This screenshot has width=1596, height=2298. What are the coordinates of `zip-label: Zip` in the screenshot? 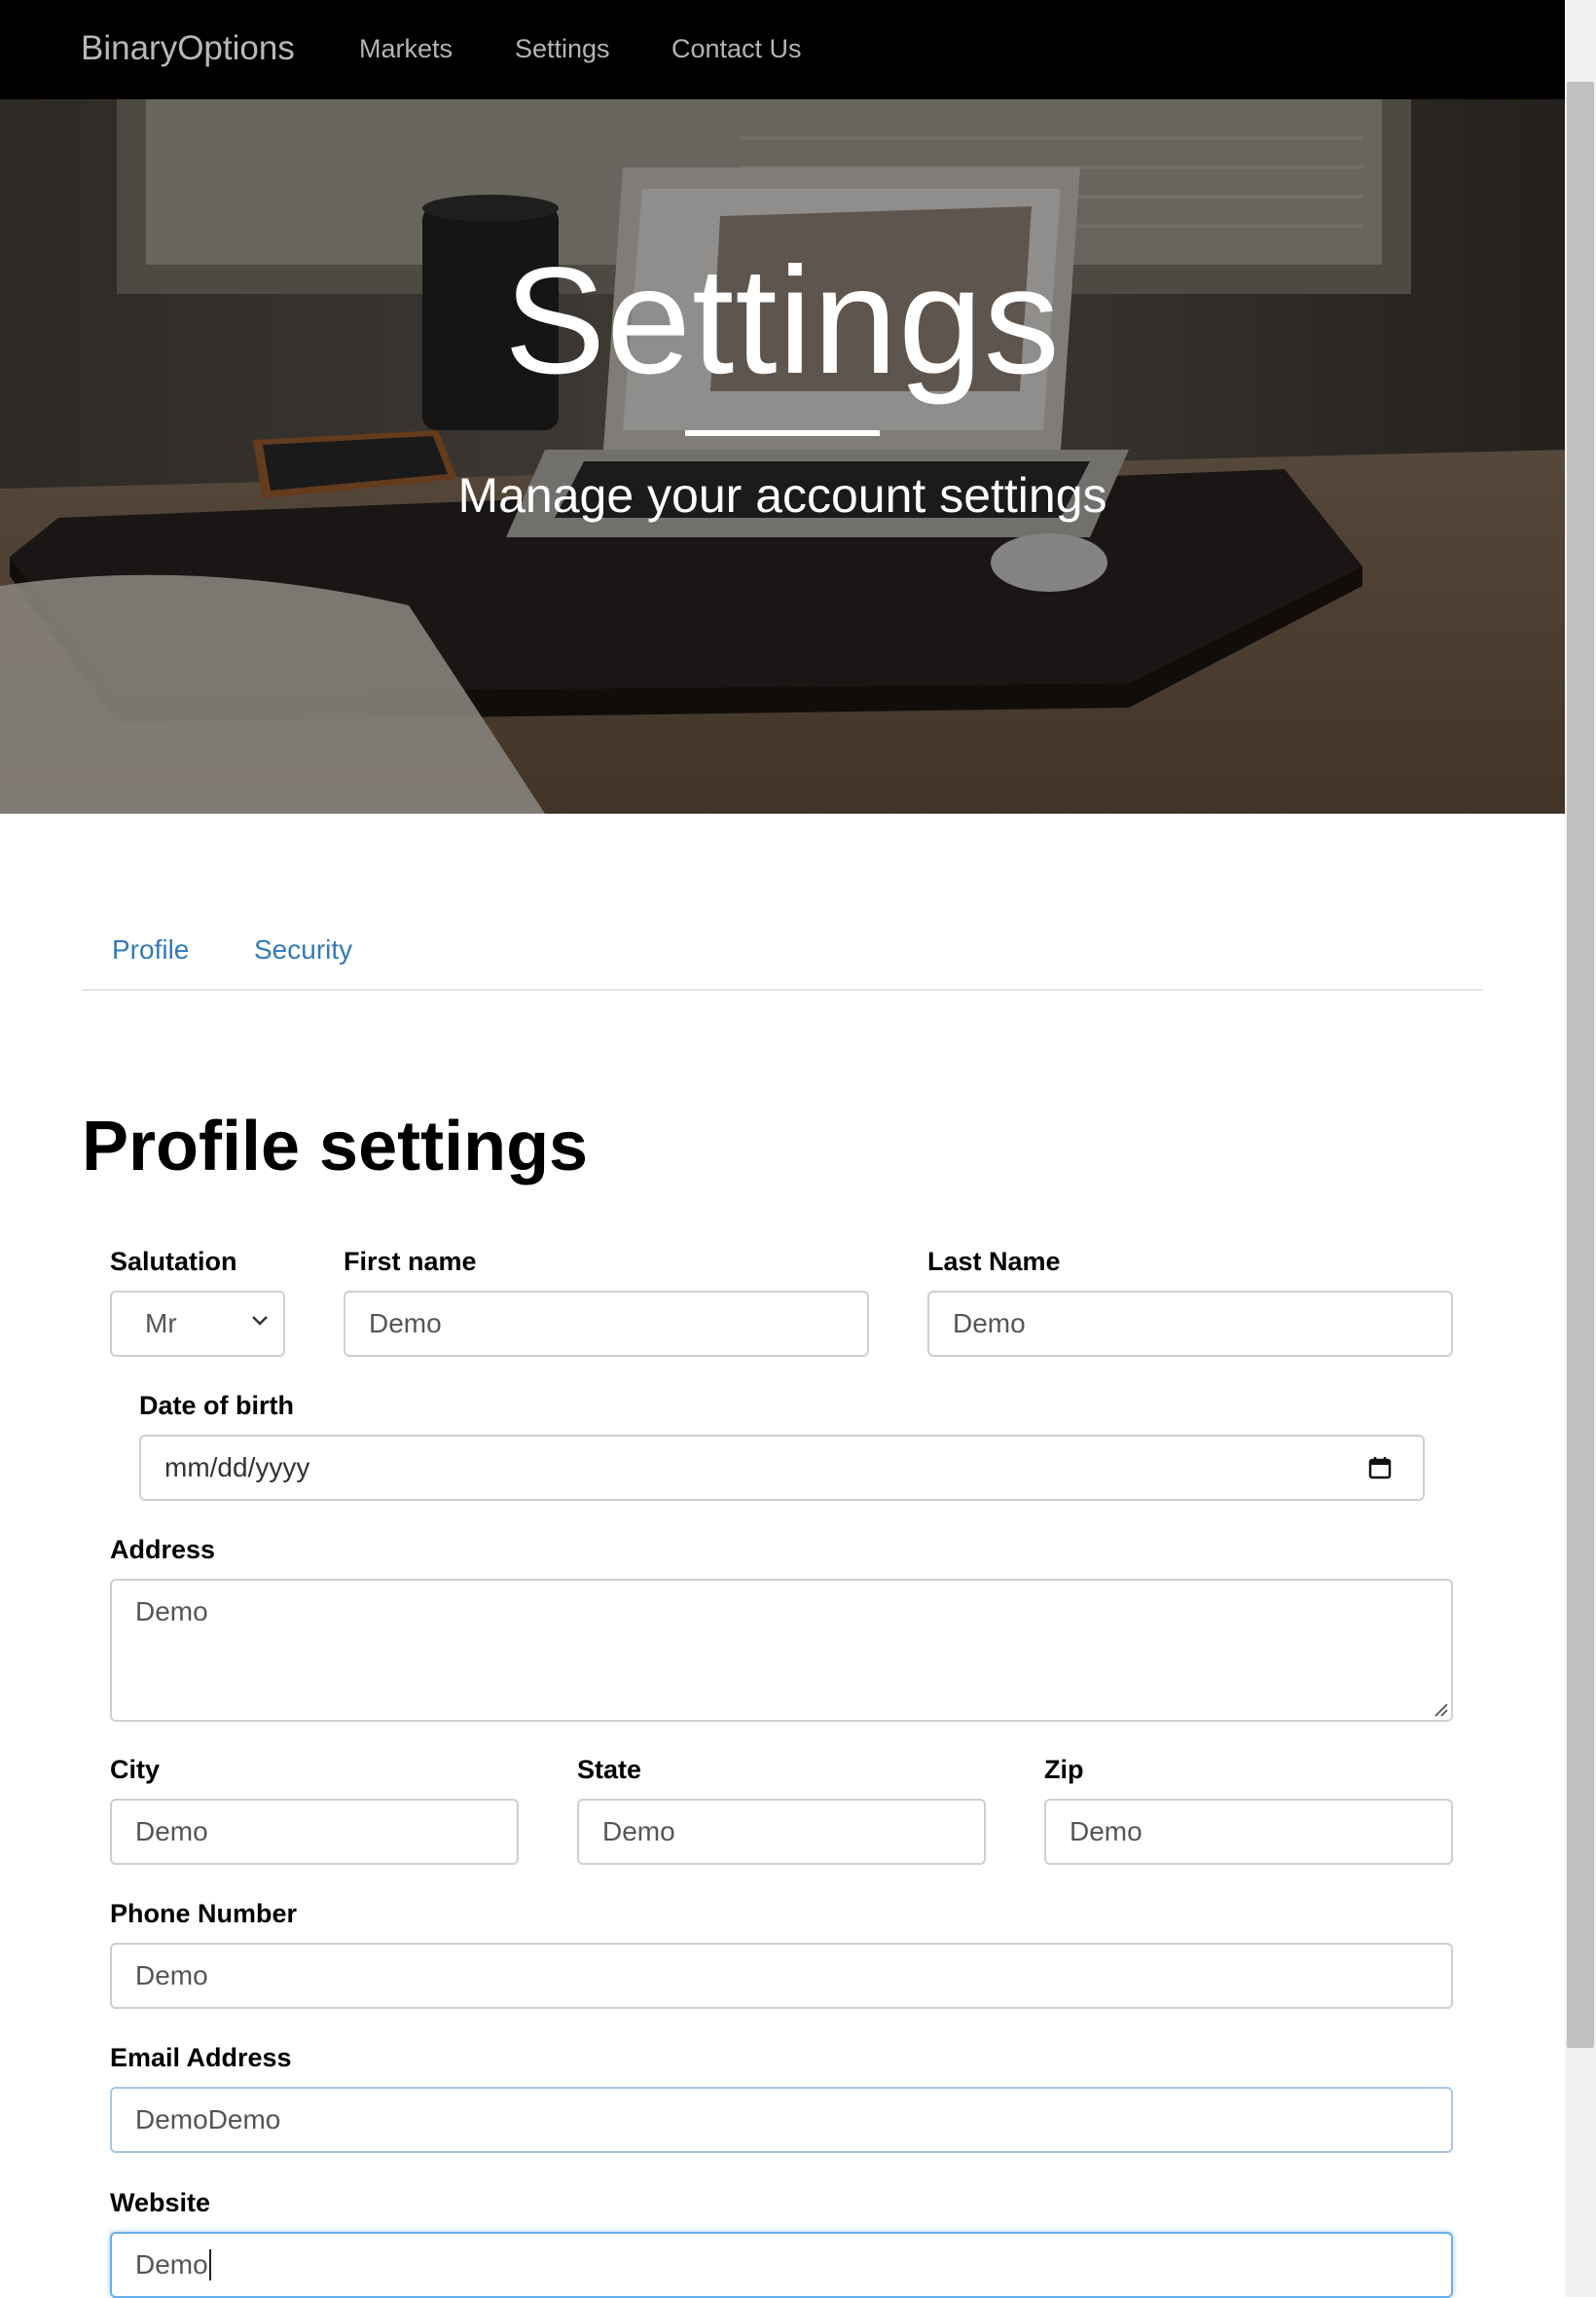 It's located at (1064, 1769).